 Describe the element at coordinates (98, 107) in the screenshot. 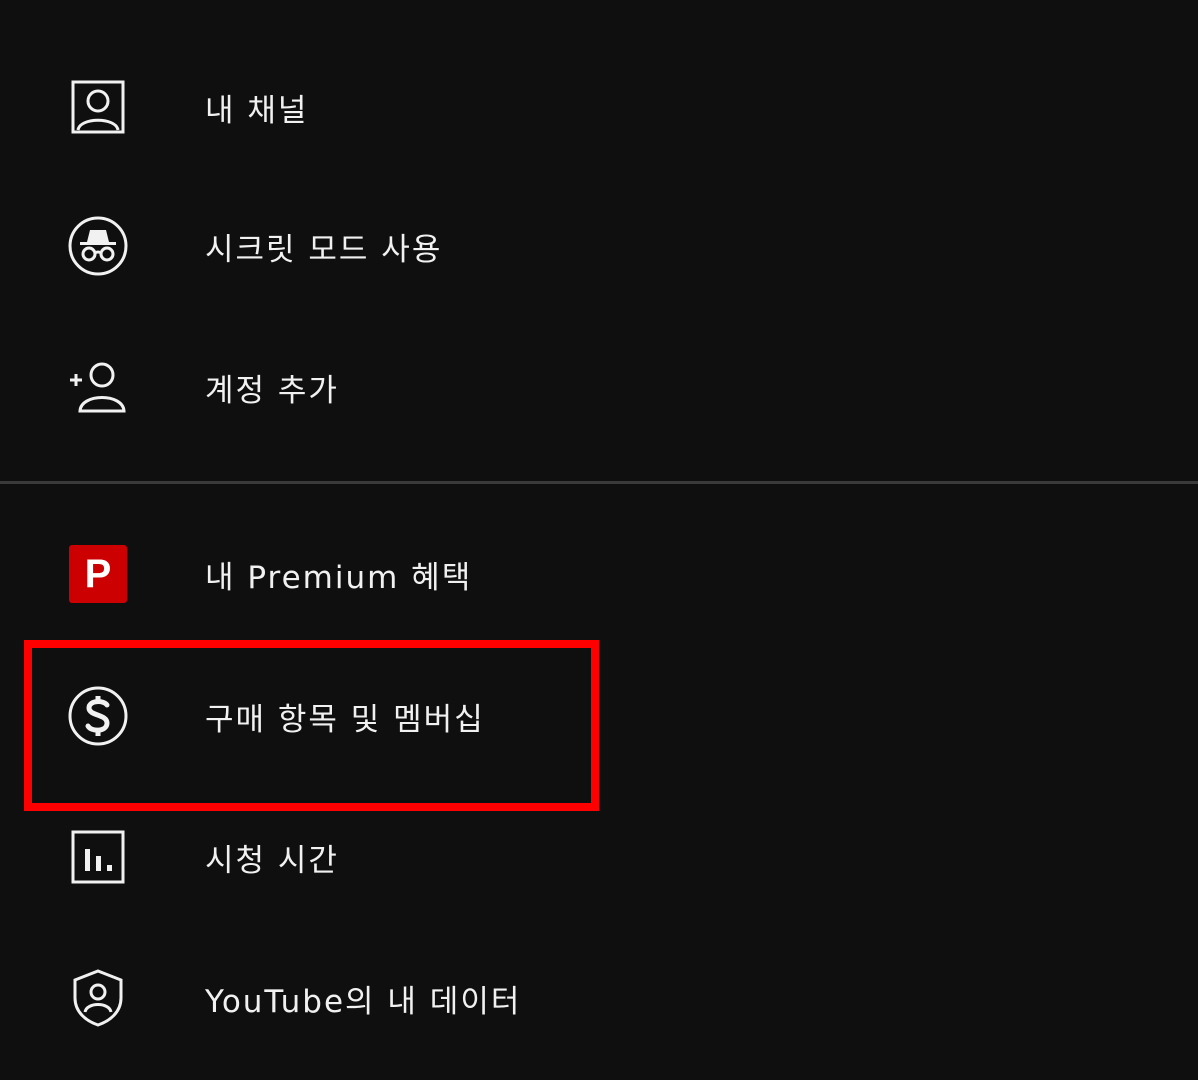

I see `account-box-icon` at that location.